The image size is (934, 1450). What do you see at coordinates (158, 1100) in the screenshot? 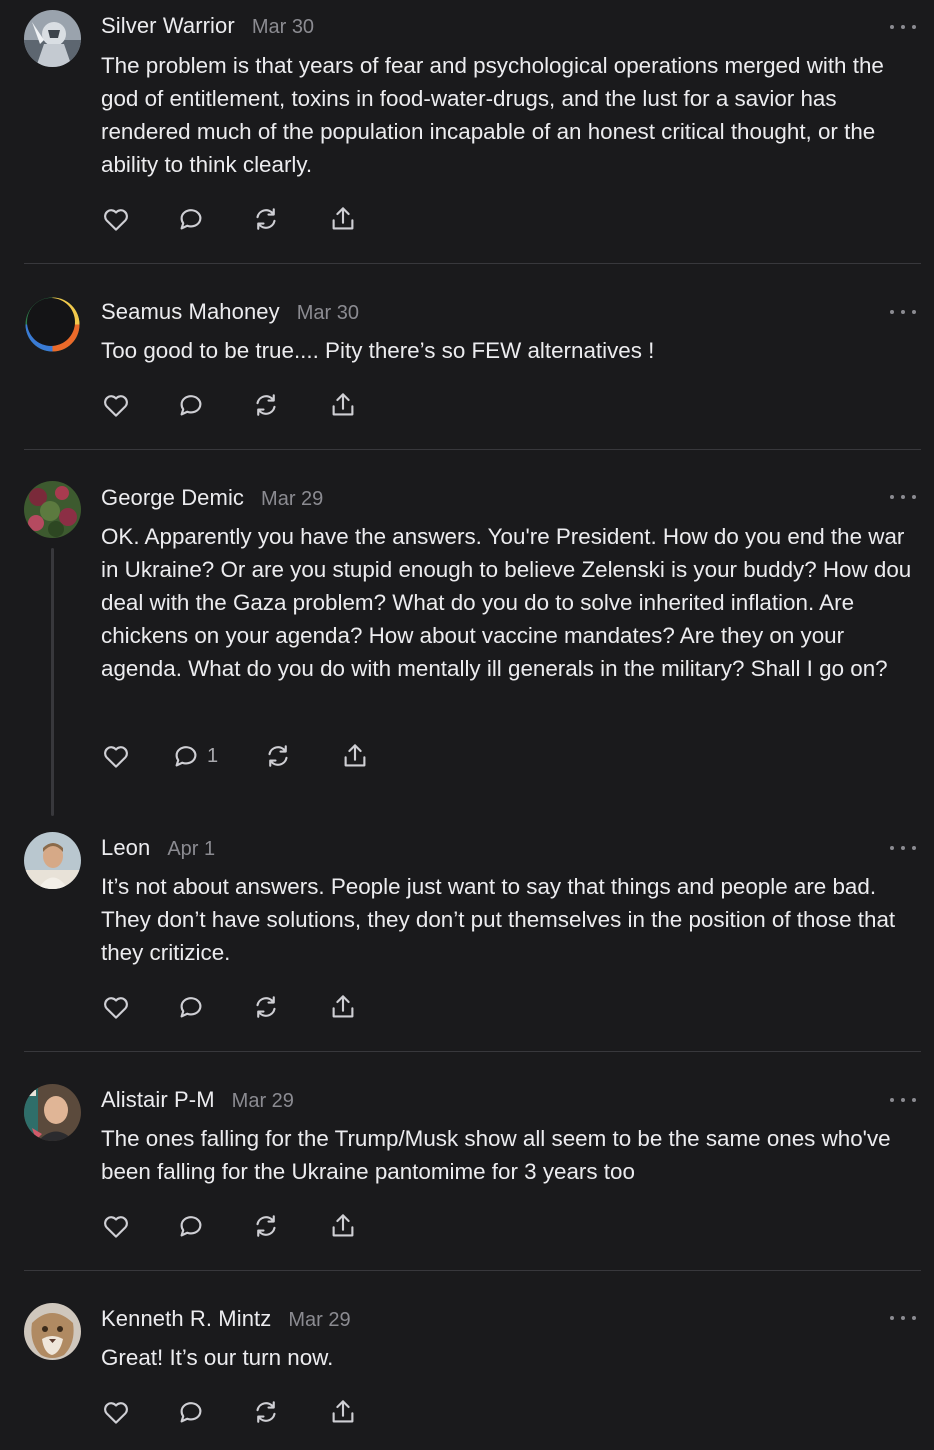
I see `author-name: Alistair P-M` at bounding box center [158, 1100].